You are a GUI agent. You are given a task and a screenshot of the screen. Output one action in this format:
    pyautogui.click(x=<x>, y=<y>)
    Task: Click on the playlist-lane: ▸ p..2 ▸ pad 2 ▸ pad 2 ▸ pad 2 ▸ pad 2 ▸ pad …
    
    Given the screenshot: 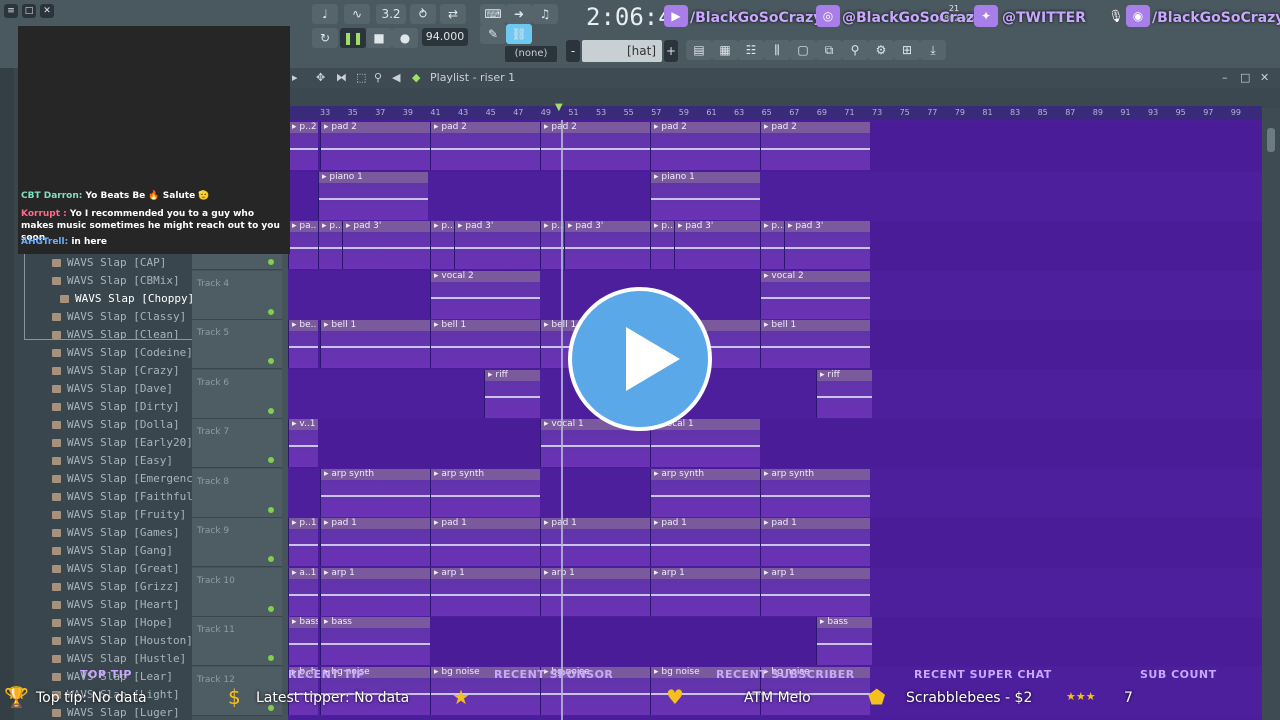 What is the action you would take?
    pyautogui.click(x=775, y=146)
    